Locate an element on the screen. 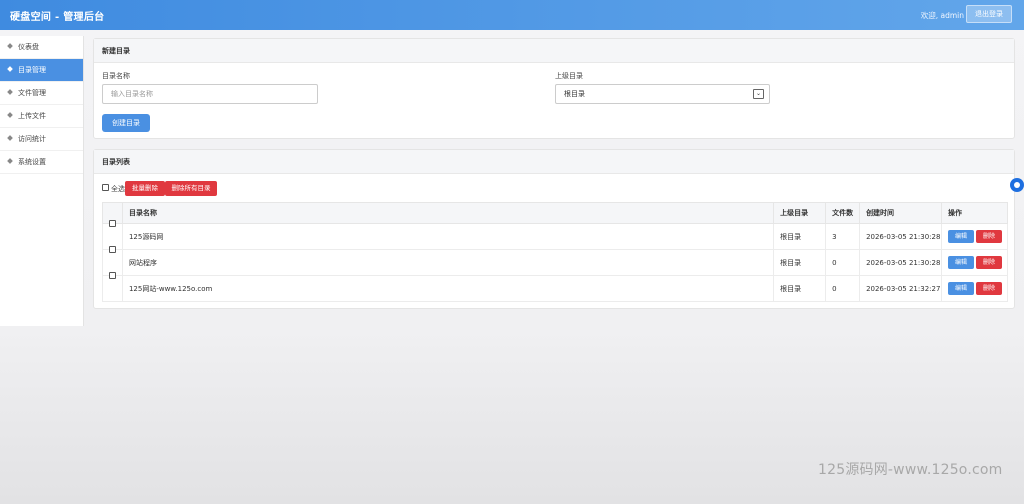 The width and height of the screenshot is (1024, 504). sidebar-item-label: 访问统计 is located at coordinates (32, 139).